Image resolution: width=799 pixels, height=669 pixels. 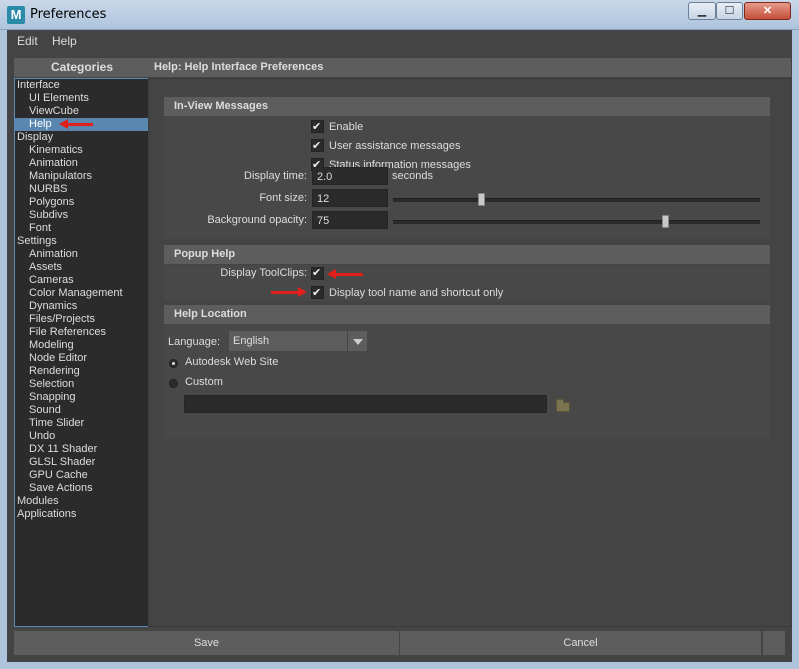 What do you see at coordinates (82, 462) in the screenshot?
I see `category-item: GLSL Shader` at bounding box center [82, 462].